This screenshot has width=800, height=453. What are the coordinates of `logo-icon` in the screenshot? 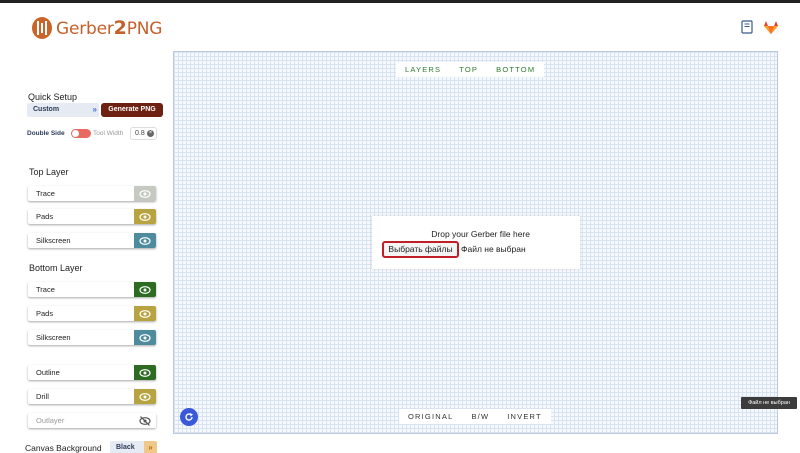 It's located at (42, 28).